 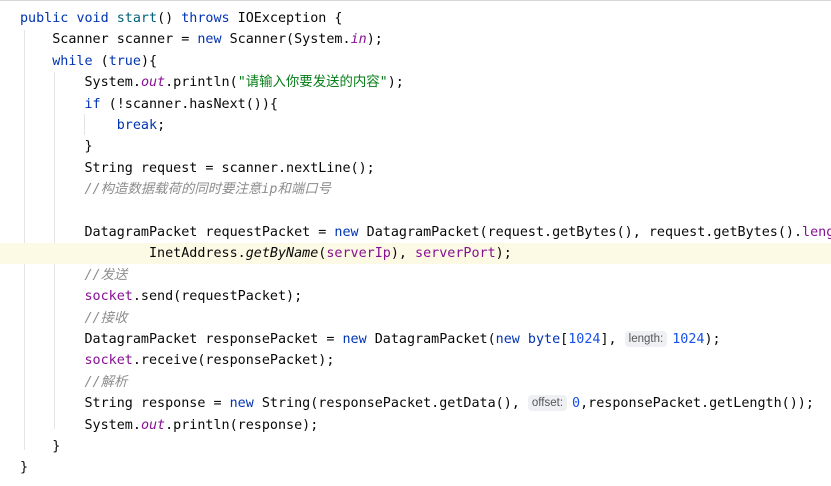 I want to click on editor-top-border, so click(x=415, y=0).